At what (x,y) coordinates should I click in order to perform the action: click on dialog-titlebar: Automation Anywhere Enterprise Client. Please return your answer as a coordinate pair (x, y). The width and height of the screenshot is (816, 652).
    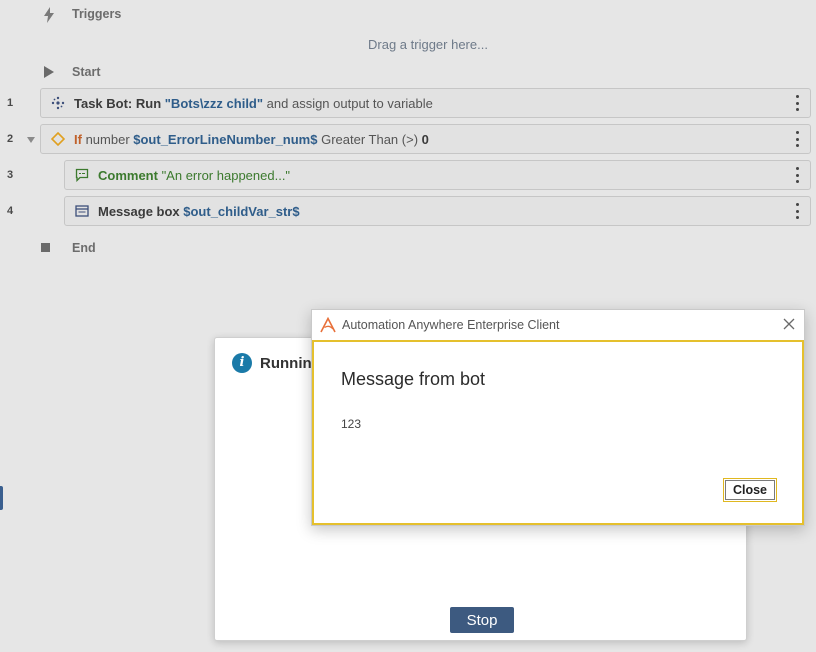
    Looking at the image, I should click on (558, 325).